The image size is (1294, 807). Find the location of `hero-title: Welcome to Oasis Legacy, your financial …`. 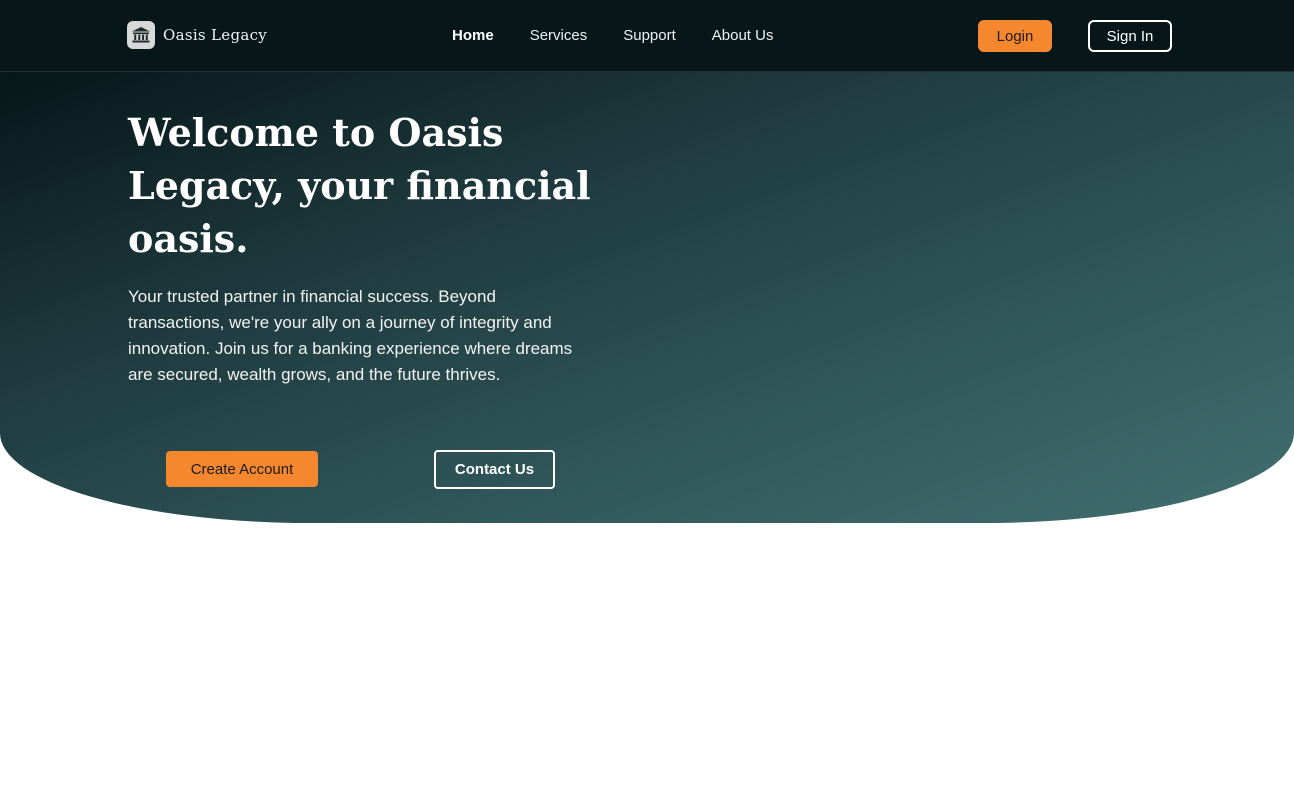

hero-title: Welcome to Oasis Legacy, your financial … is located at coordinates (359, 185).